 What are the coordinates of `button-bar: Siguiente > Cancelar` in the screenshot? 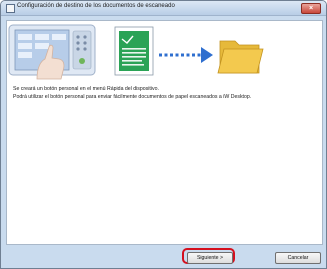 It's located at (163, 256).